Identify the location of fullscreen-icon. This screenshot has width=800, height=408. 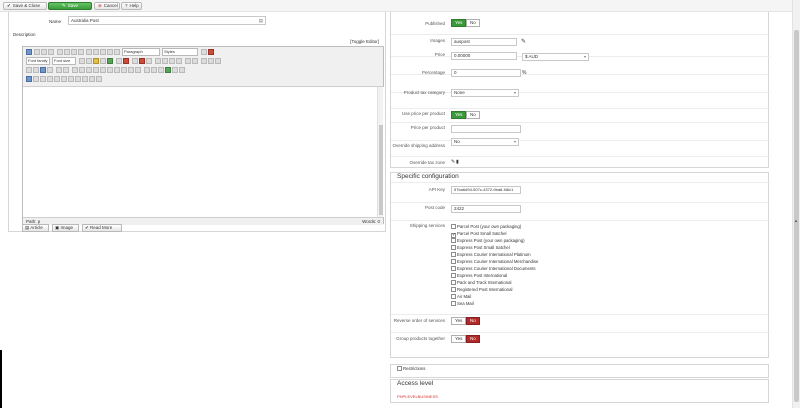
(50, 70).